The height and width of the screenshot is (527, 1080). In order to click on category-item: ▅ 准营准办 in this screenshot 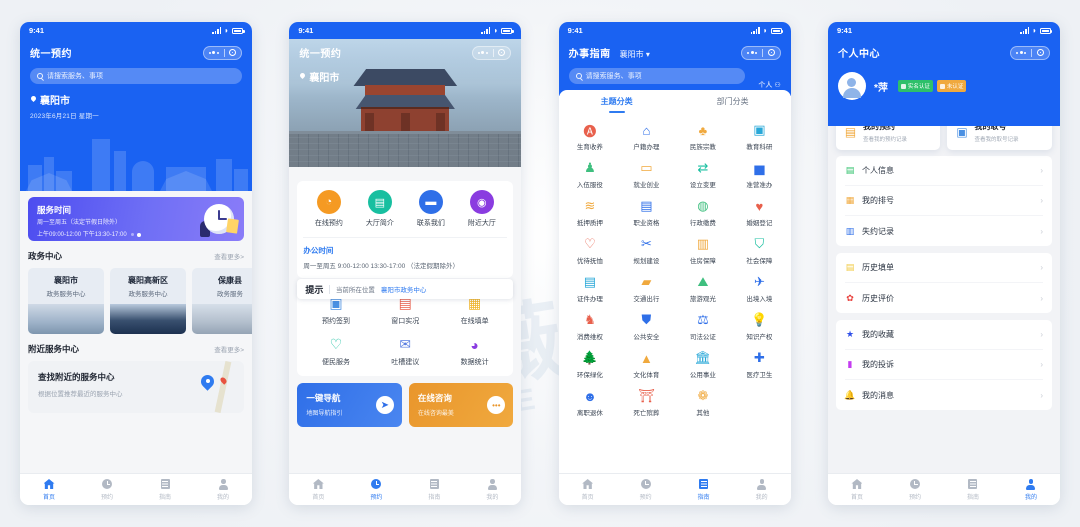, I will do `click(759, 174)`.